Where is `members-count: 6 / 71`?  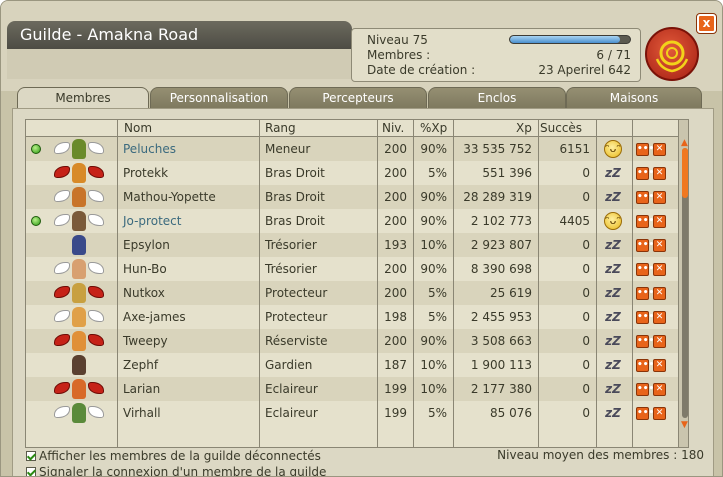
members-count: 6 / 71 is located at coordinates (613, 55).